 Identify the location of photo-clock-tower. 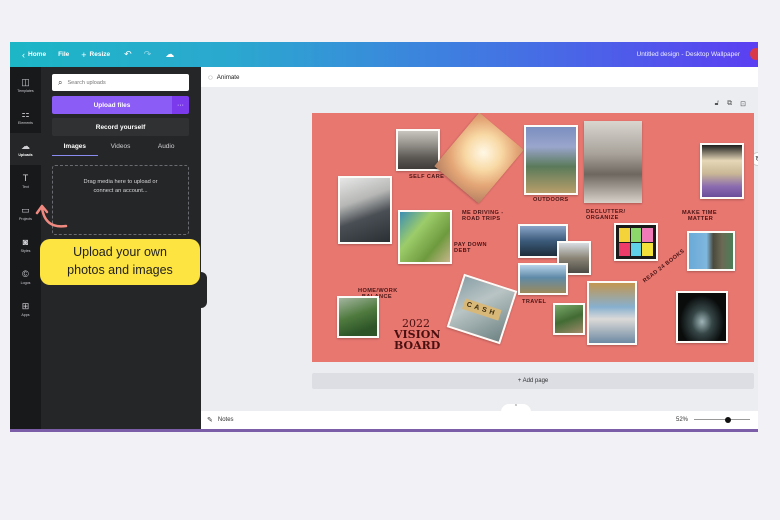
(711, 251).